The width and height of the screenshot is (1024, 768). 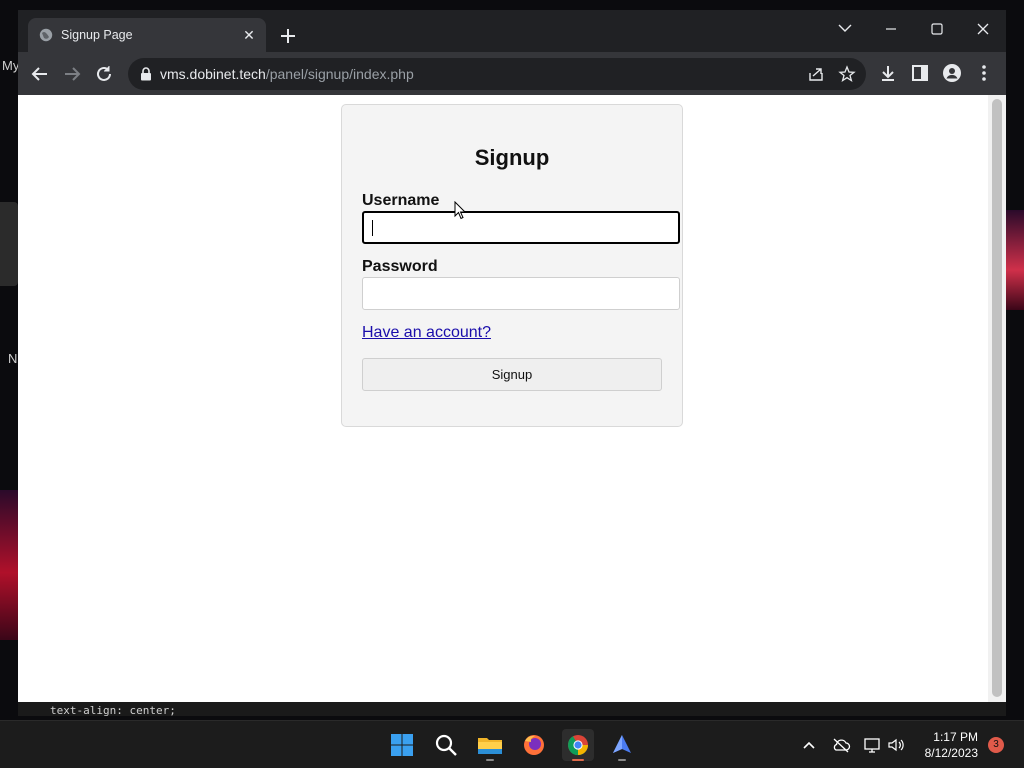 I want to click on browser-toolbar: vms.dobinet.tech/panel/signup/index.php, so click(x=512, y=73).